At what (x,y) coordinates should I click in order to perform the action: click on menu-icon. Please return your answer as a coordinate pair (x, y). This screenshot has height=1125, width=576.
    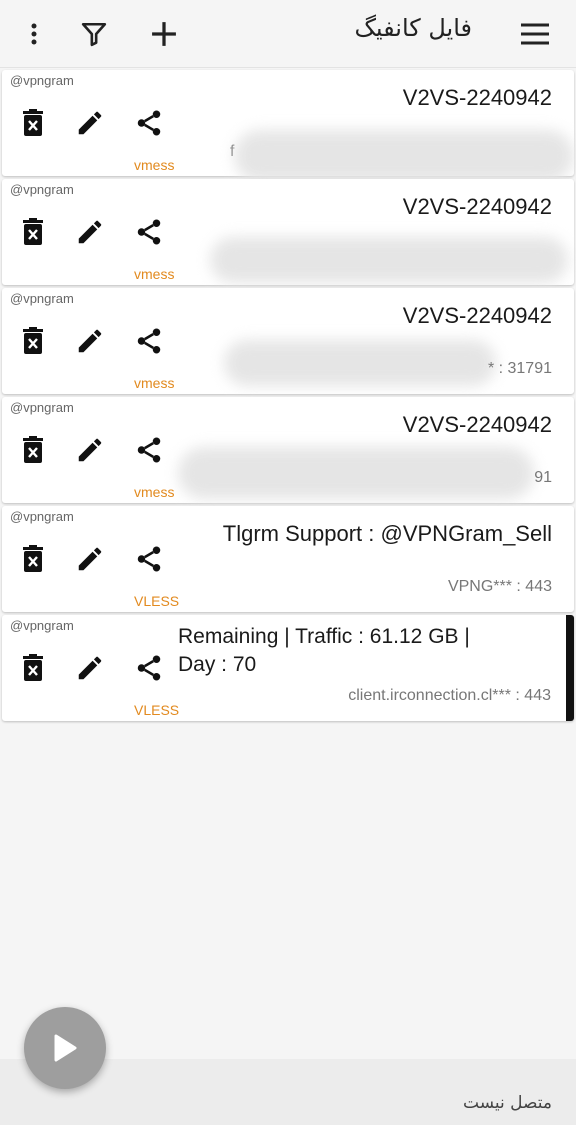
    Looking at the image, I should click on (535, 34).